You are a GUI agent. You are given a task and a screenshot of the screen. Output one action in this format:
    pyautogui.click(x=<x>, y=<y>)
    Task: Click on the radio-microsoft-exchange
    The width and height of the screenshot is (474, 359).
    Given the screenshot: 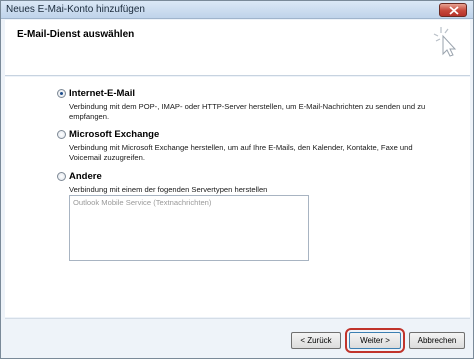 What is the action you would take?
    pyautogui.click(x=61, y=134)
    